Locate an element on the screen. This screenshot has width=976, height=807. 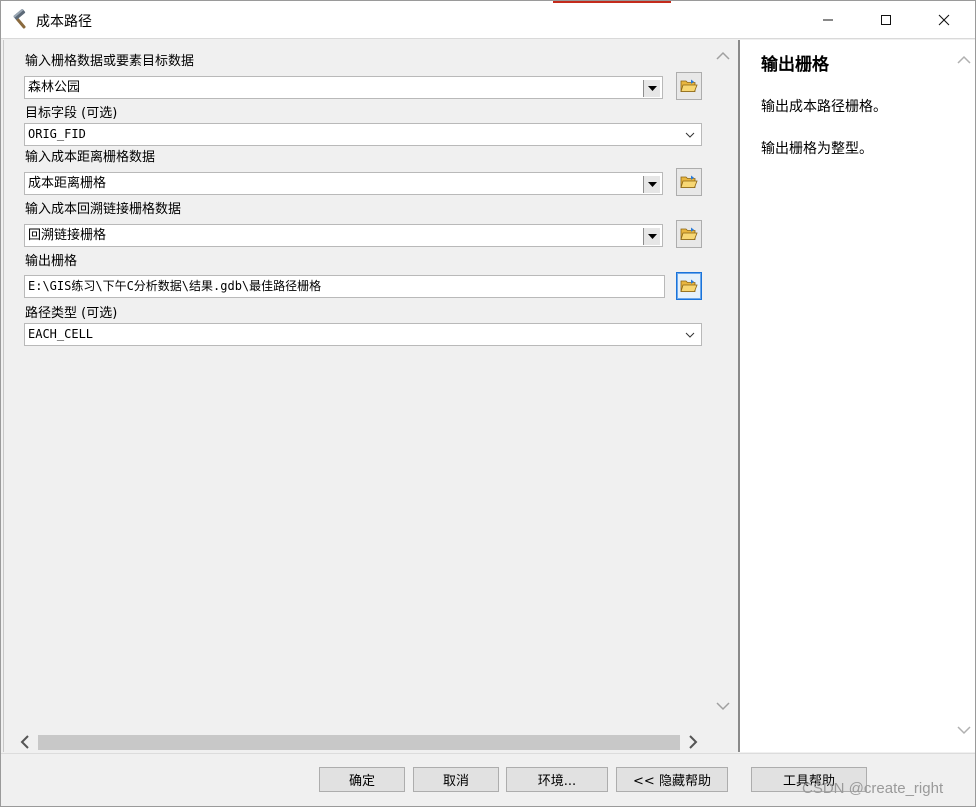
minimize-button is located at coordinates (828, 20).